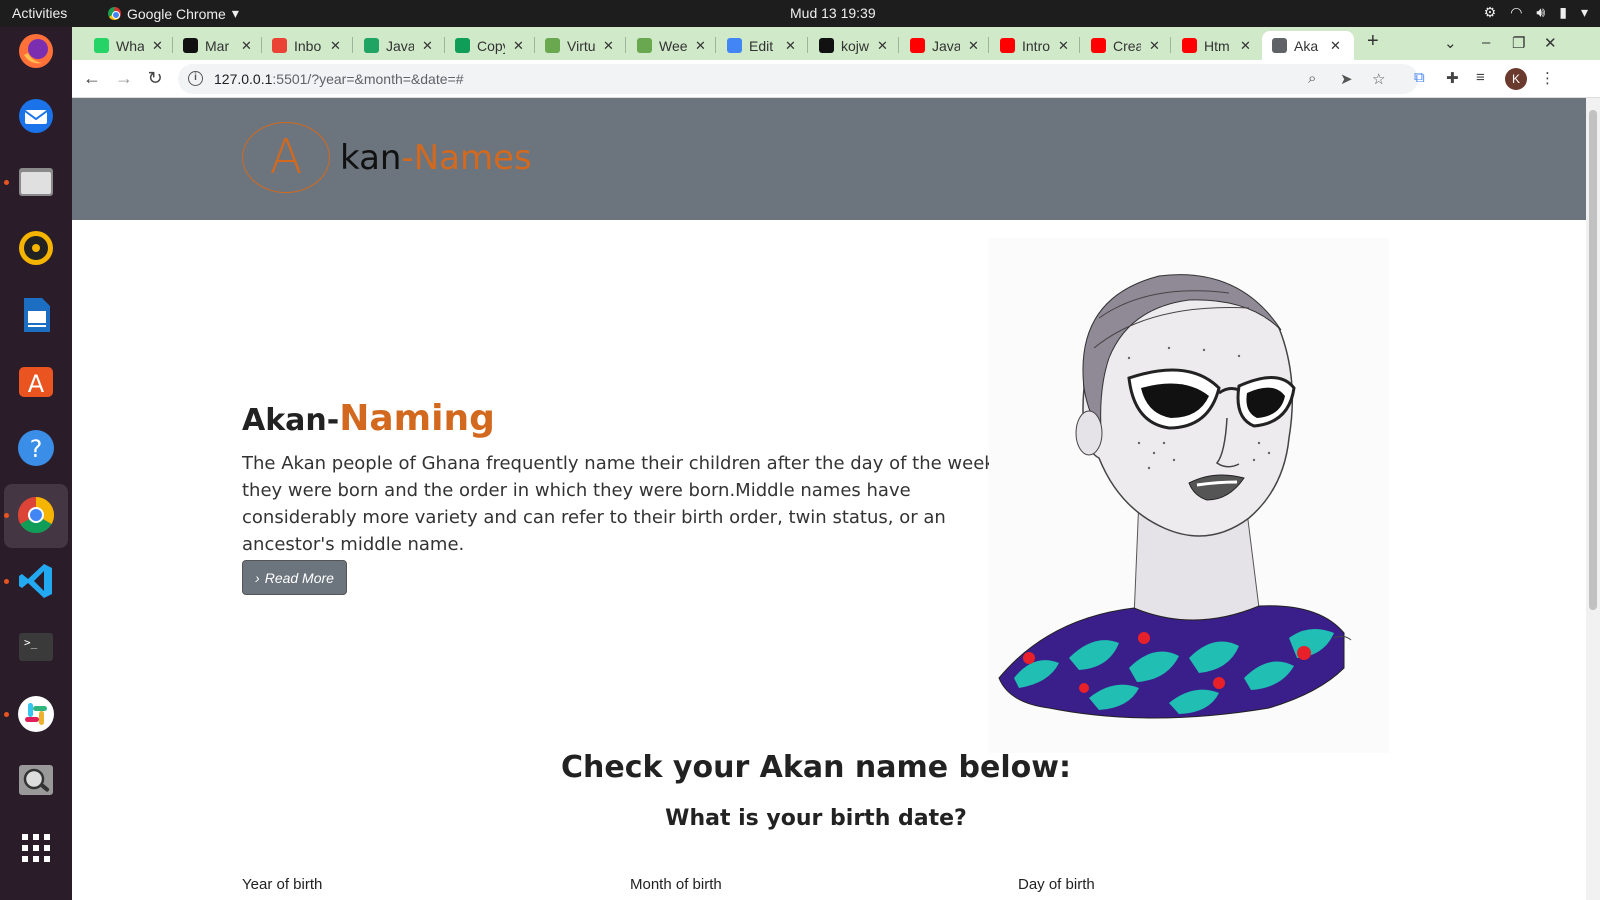  Describe the element at coordinates (944, 45) in the screenshot. I see `tab-9: Java ✕` at that location.